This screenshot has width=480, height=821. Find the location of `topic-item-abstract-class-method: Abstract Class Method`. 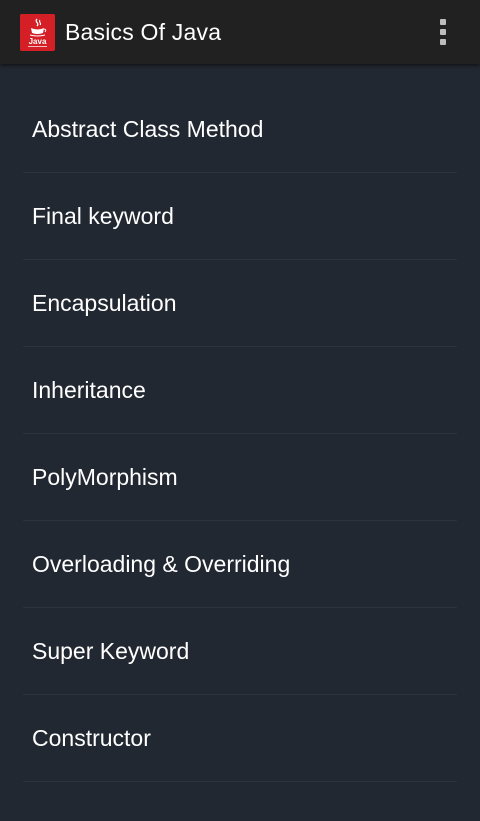

topic-item-abstract-class-method: Abstract Class Method is located at coordinates (240, 129).